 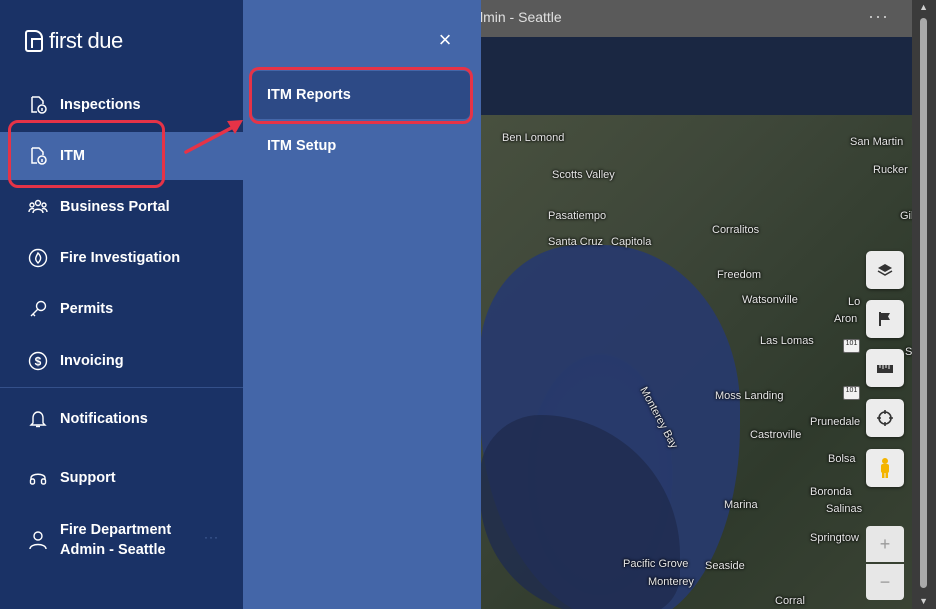 What do you see at coordinates (115, 207) in the screenshot?
I see `sidebar-item-label: Business Portal` at bounding box center [115, 207].